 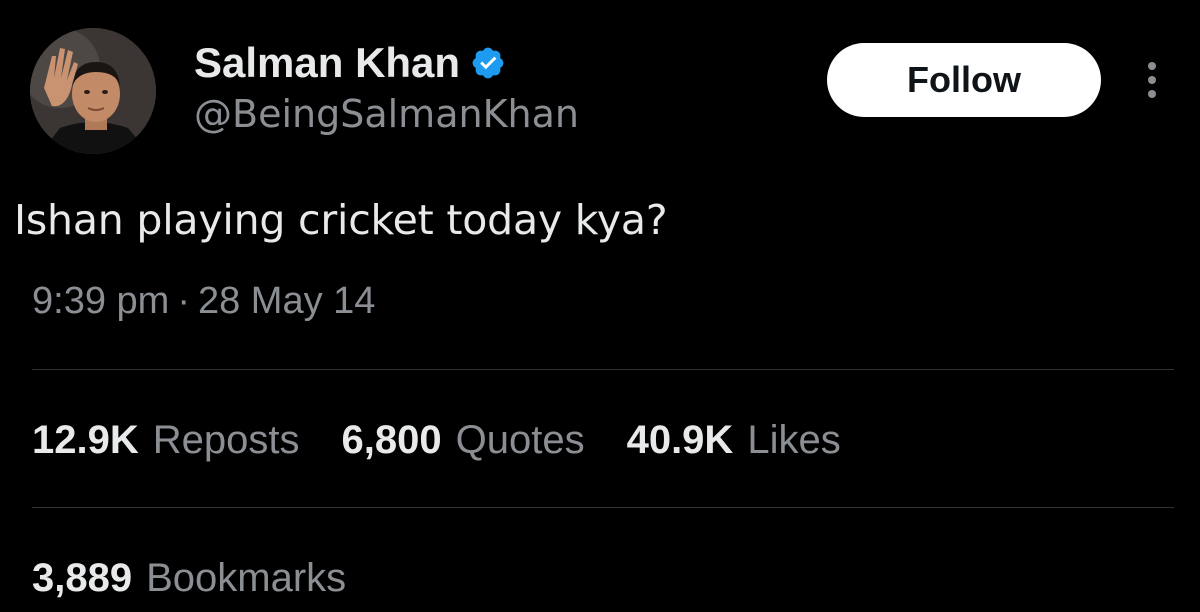 I want to click on author-display-name: Salman Khan, so click(x=327, y=63).